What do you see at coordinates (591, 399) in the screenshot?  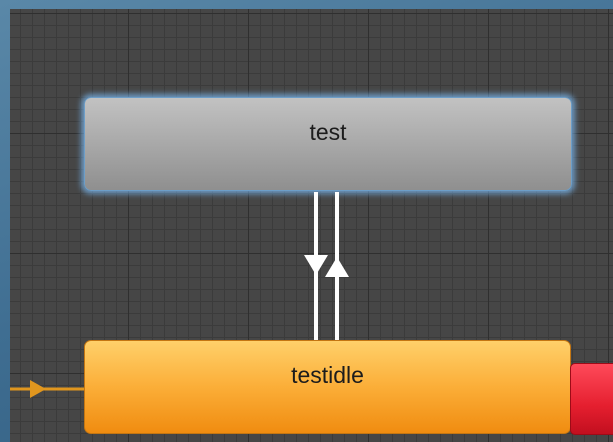 I see `exit-state-node` at bounding box center [591, 399].